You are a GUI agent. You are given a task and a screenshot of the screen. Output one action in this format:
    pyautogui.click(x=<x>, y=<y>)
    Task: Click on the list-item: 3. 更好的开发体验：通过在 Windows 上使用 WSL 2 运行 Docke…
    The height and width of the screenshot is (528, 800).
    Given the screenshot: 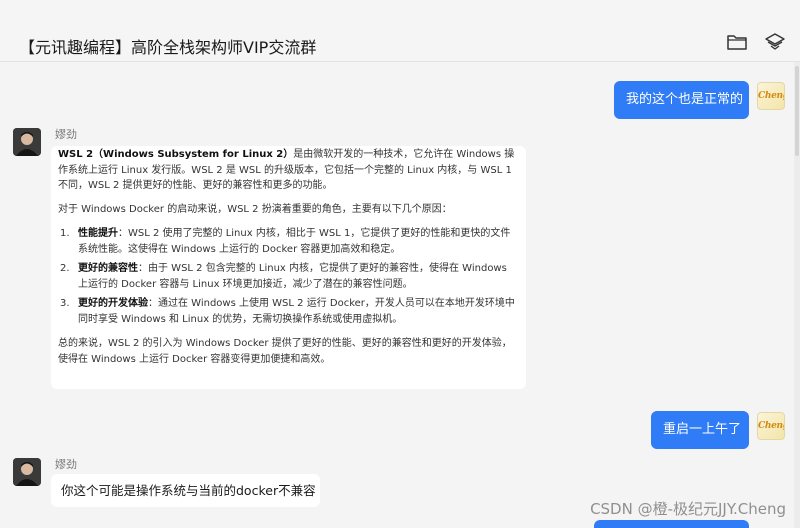 What is the action you would take?
    pyautogui.click(x=288, y=311)
    